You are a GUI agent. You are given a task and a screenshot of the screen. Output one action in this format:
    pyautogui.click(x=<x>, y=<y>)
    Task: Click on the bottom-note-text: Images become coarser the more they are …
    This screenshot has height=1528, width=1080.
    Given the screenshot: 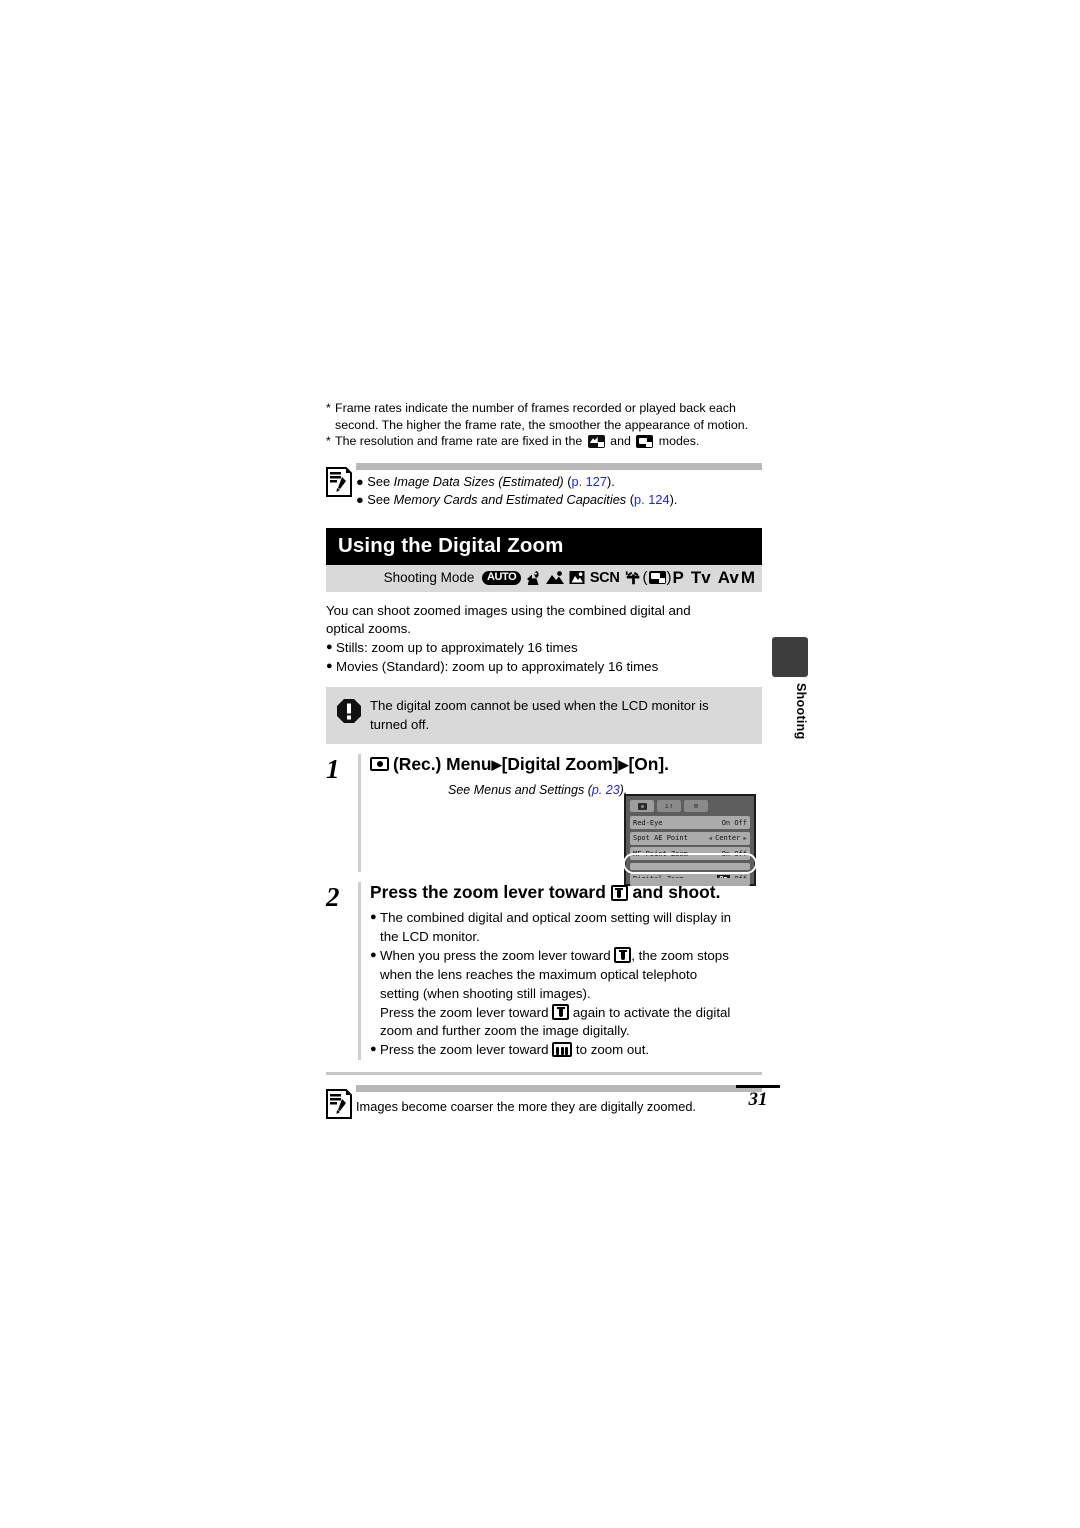 What is the action you would take?
    pyautogui.click(x=526, y=1107)
    